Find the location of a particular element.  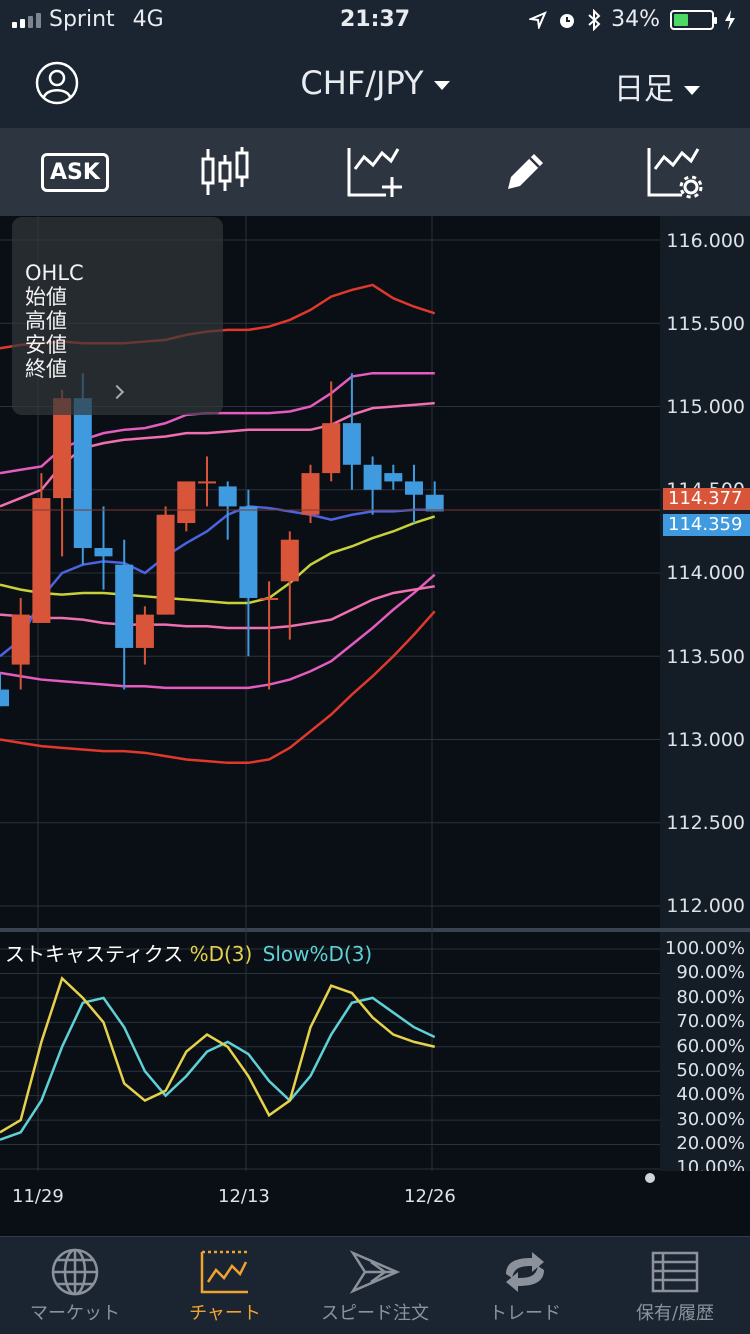

price-tick: 114.000 is located at coordinates (705, 573).